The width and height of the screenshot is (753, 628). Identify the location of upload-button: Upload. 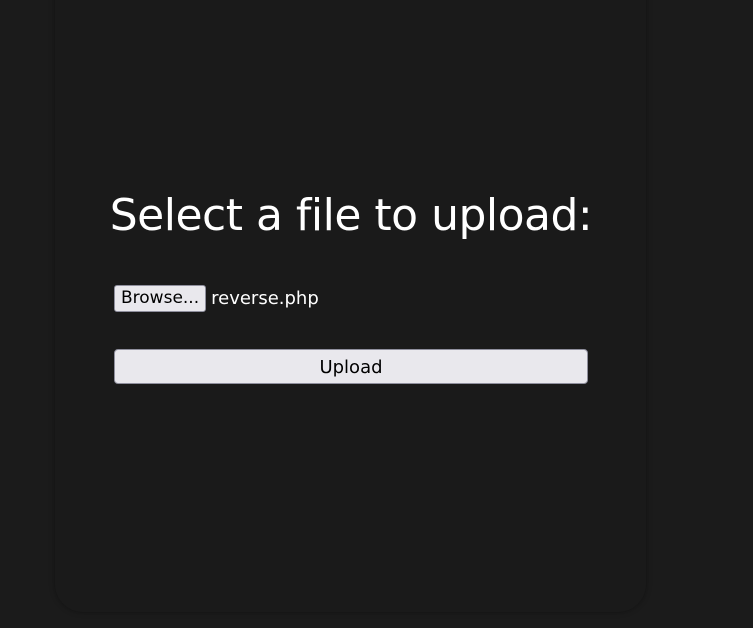
(351, 366).